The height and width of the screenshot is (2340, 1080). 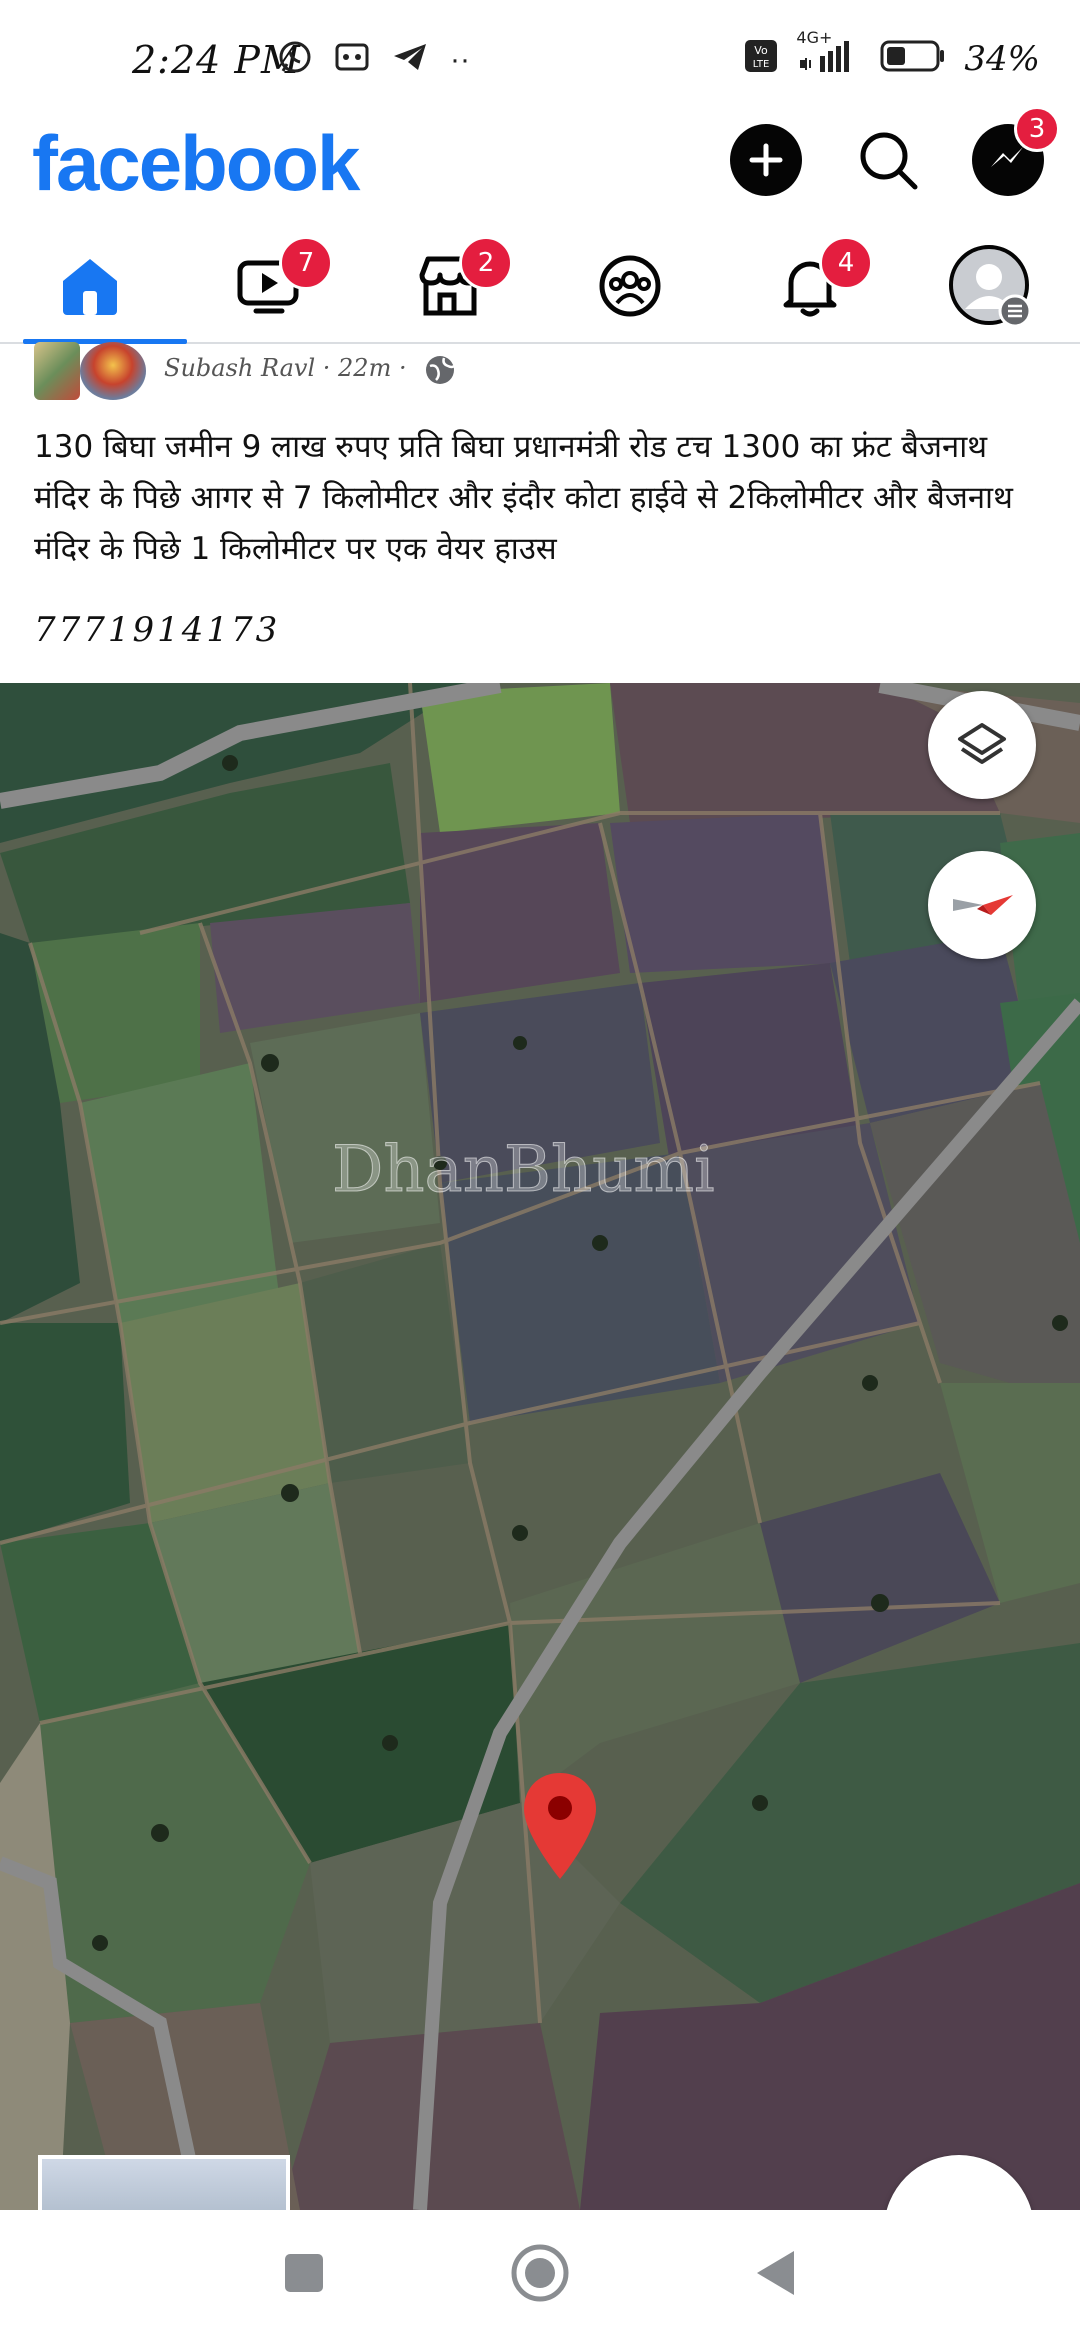 I want to click on profile-avatar-icon, so click(x=990, y=286).